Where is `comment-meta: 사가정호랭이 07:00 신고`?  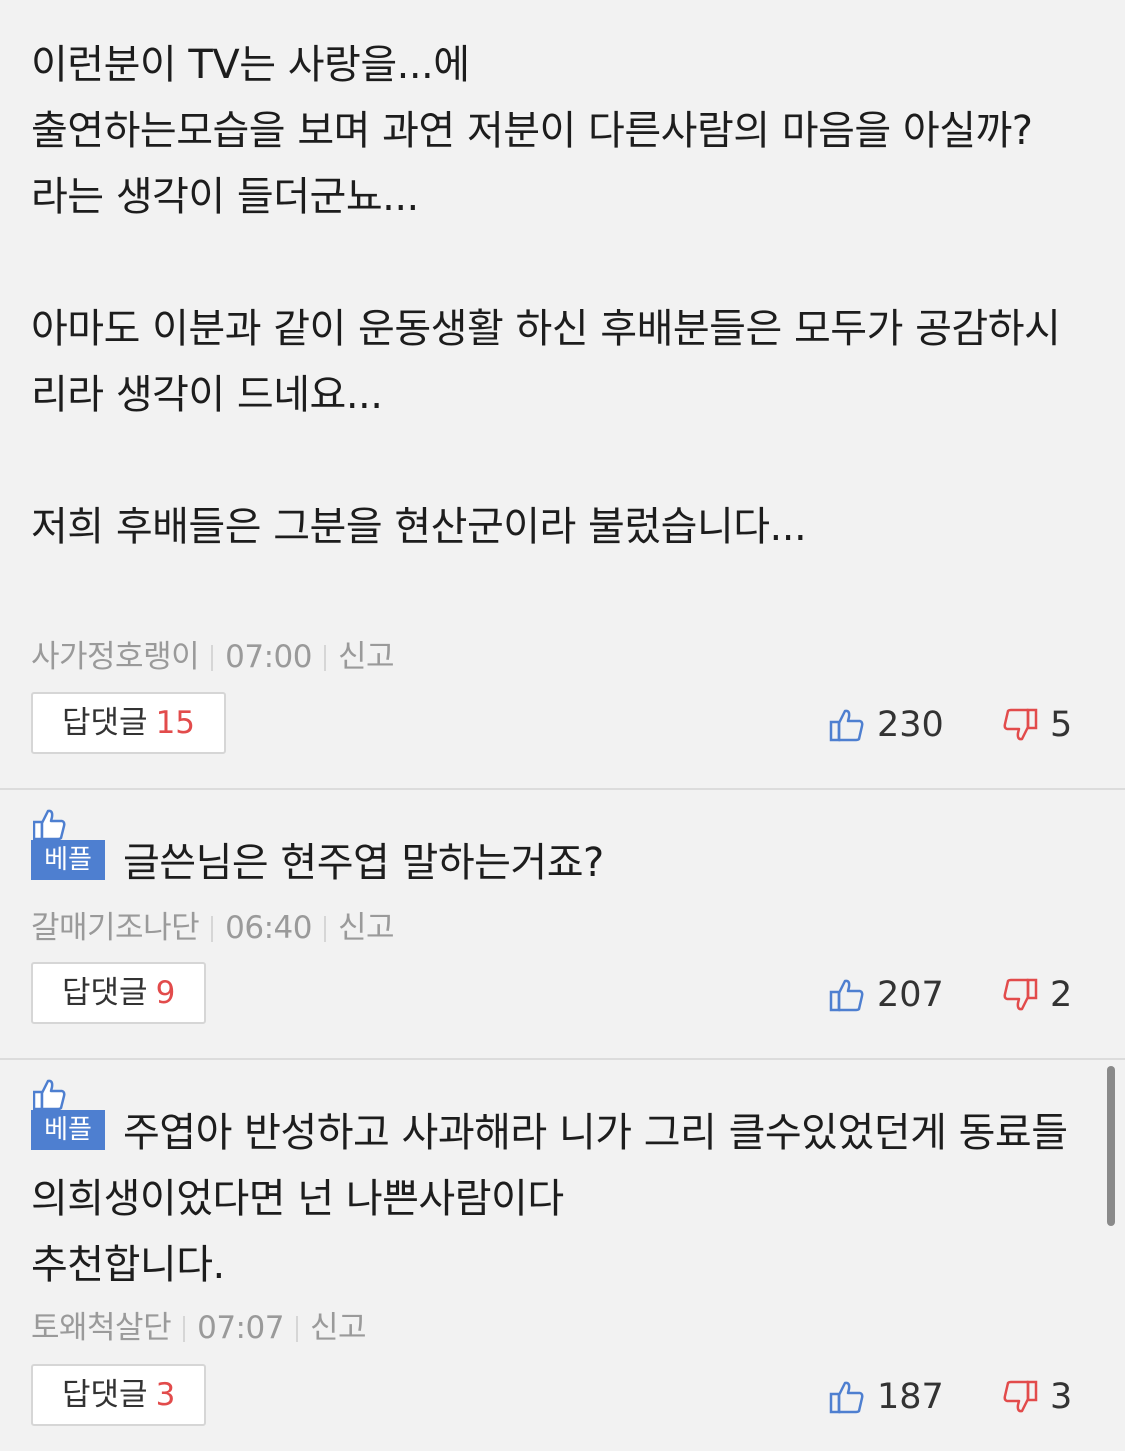
comment-meta: 사가정호랭이 07:00 신고 is located at coordinates (213, 657).